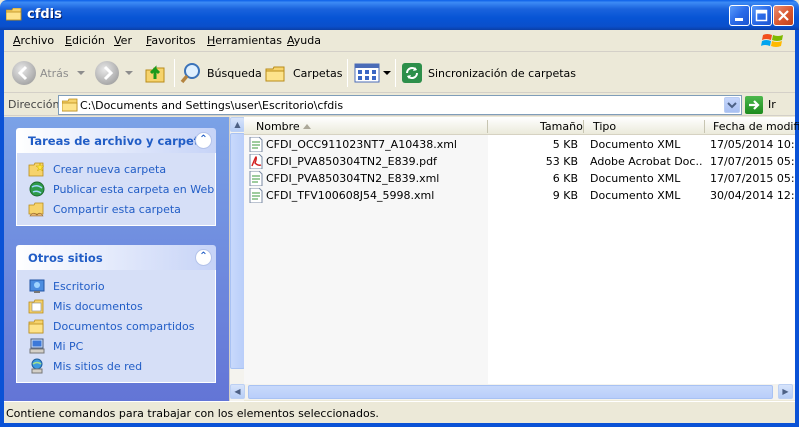 The image size is (799, 427). I want to click on place-label: Mis sitios de red, so click(98, 366).